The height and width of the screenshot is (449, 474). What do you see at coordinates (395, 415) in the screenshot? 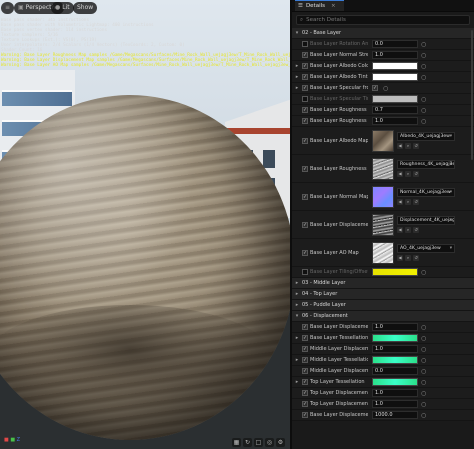
I see `numeric-input: 1000.0` at bounding box center [395, 415].